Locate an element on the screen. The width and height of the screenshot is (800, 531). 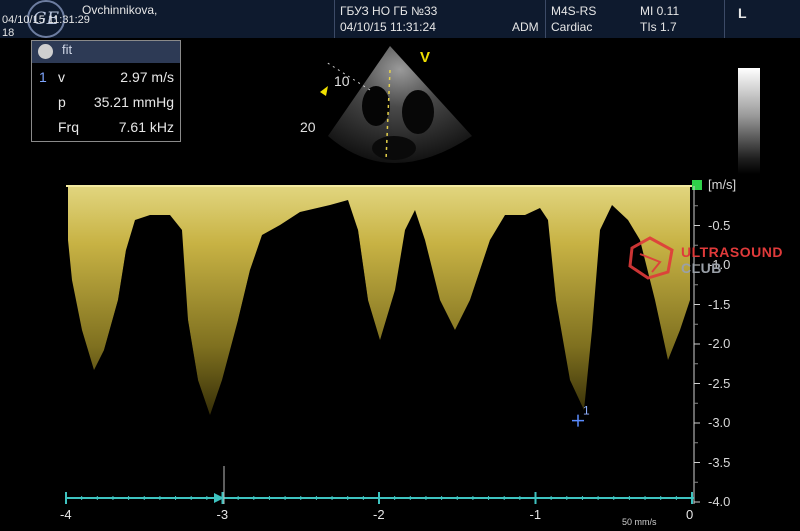
operator: ADM is located at coordinates (525, 27).